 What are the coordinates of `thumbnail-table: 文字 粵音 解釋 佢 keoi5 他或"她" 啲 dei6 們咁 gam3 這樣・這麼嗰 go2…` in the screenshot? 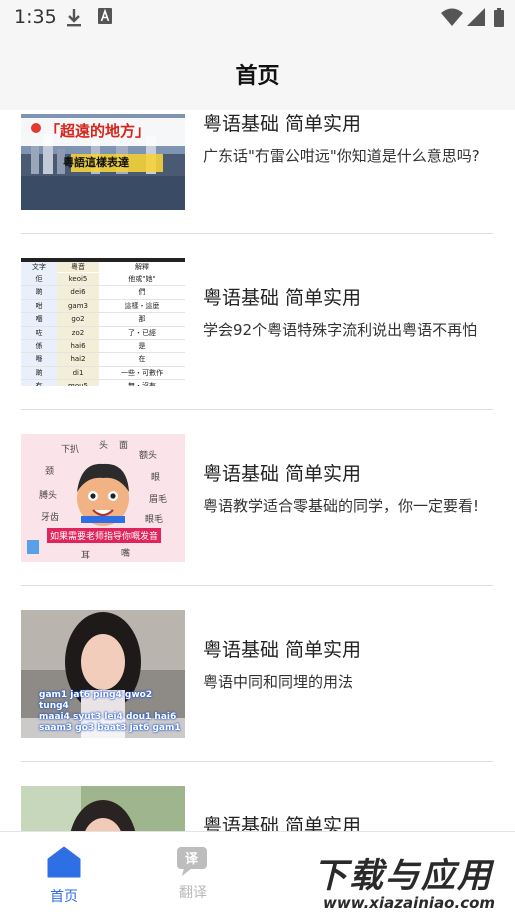 It's located at (103, 322).